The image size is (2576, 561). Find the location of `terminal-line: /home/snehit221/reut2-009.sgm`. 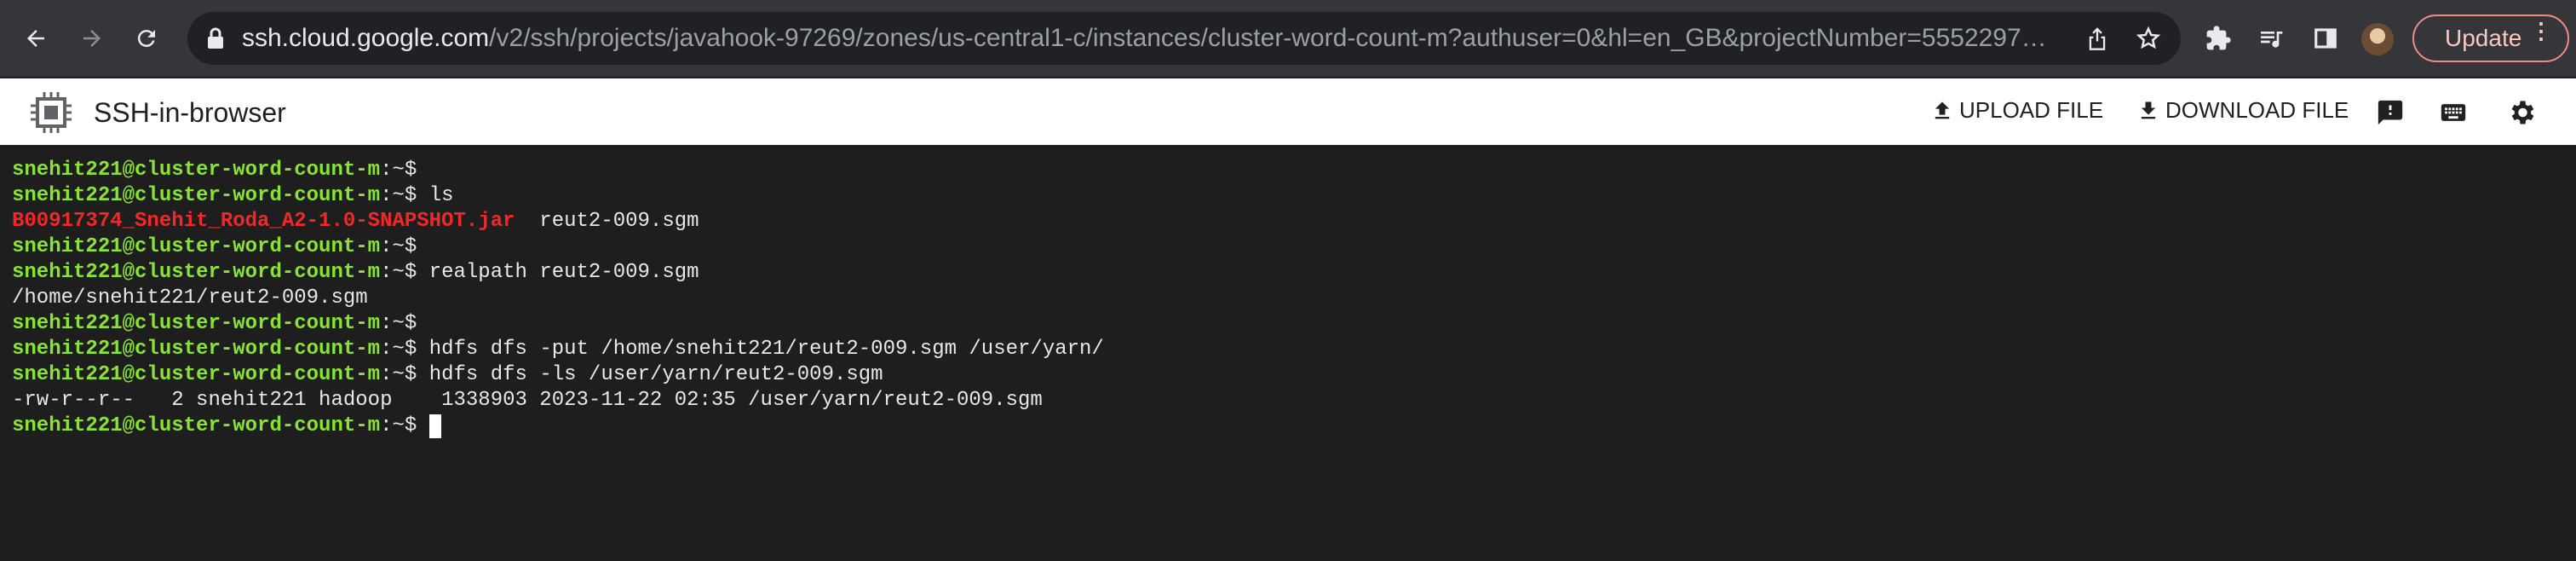

terminal-line: /home/snehit221/reut2-009.sgm is located at coordinates (558, 298).